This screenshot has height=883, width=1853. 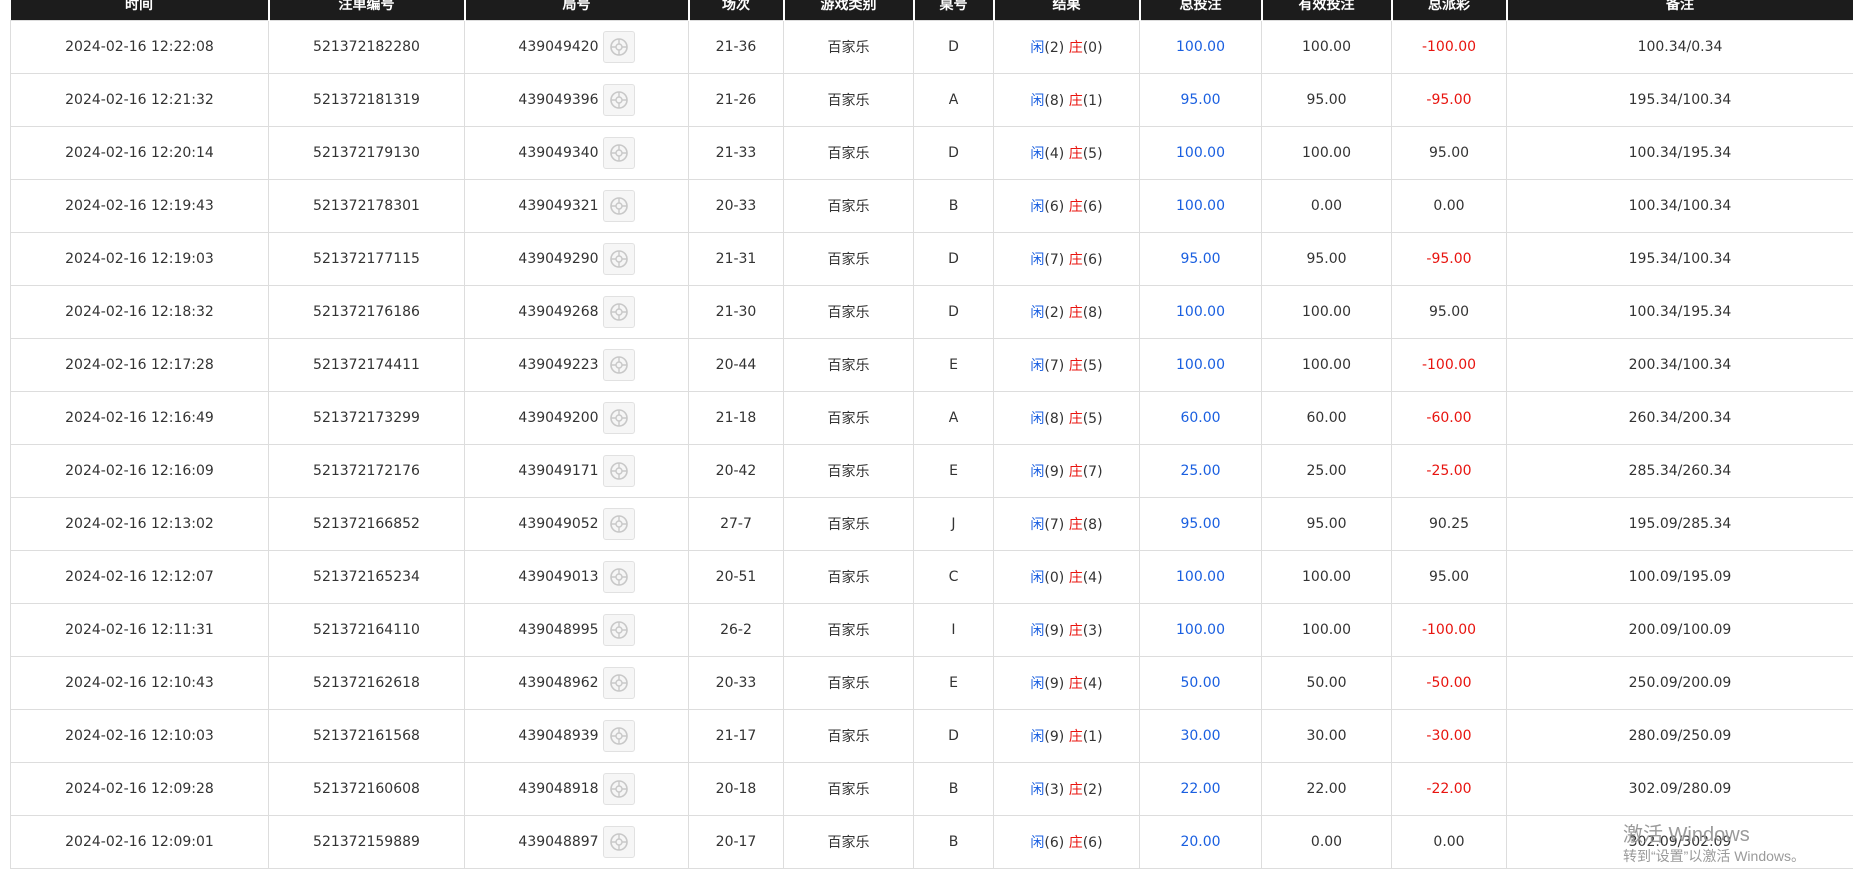 I want to click on cell-order-no: 521372166852, so click(x=366, y=524).